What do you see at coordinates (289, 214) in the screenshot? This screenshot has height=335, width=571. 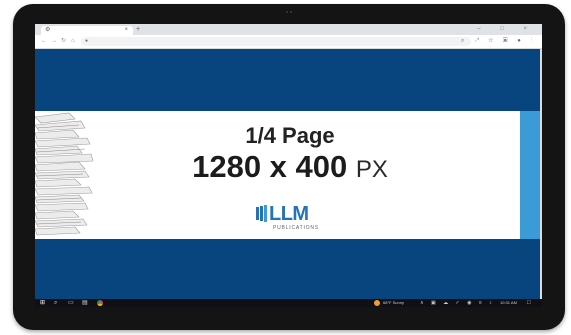 I see `logo-wordmark: LLM` at bounding box center [289, 214].